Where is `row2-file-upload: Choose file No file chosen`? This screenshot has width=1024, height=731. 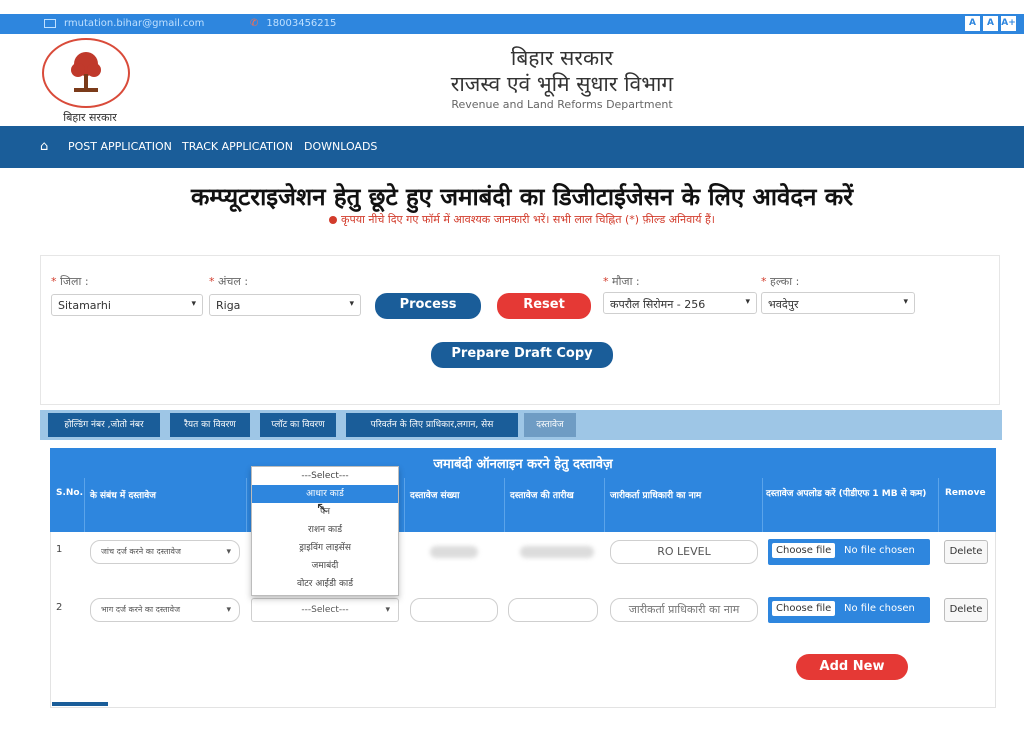
row2-file-upload: Choose file No file chosen is located at coordinates (849, 610).